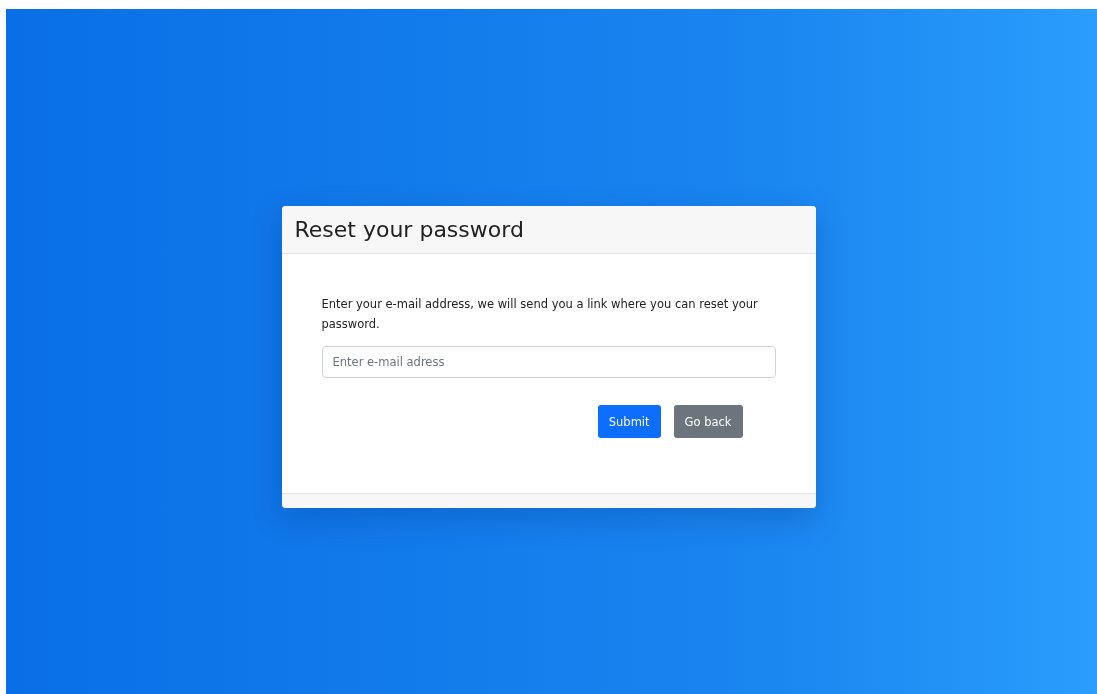  Describe the element at coordinates (548, 362) in the screenshot. I see `email-field: Enter e-mail adress` at that location.